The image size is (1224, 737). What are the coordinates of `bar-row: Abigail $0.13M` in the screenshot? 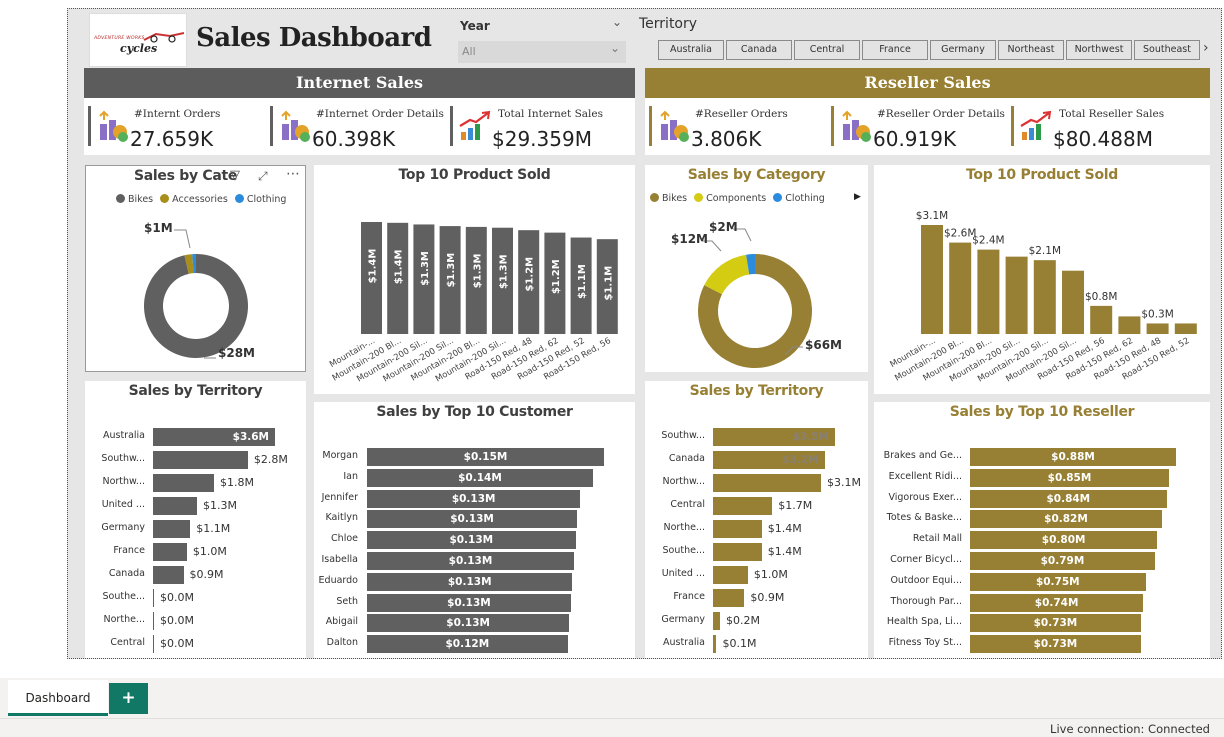 It's located at (474, 623).